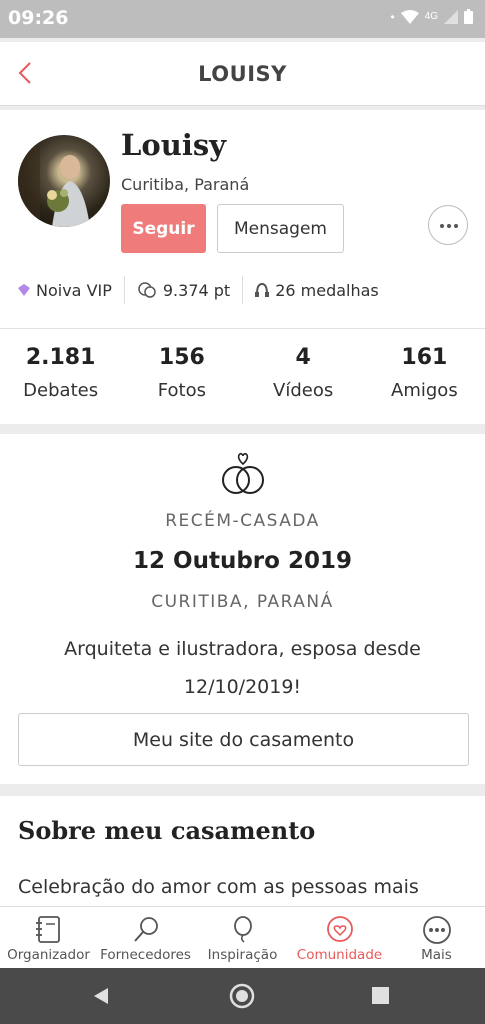  I want to click on nav-item-organizador: Organizador, so click(48, 937).